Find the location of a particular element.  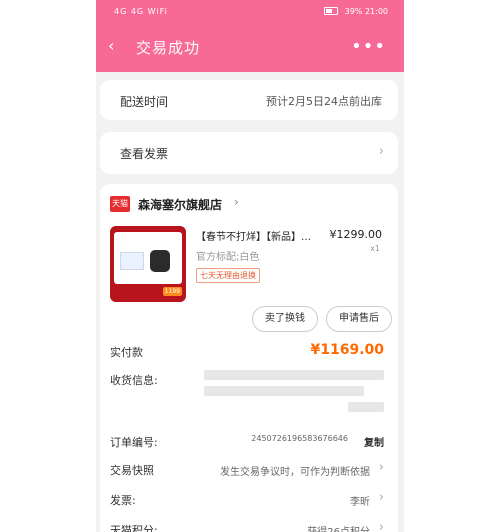

delivery-value: 预计2月5日24点前出库 is located at coordinates (324, 101).